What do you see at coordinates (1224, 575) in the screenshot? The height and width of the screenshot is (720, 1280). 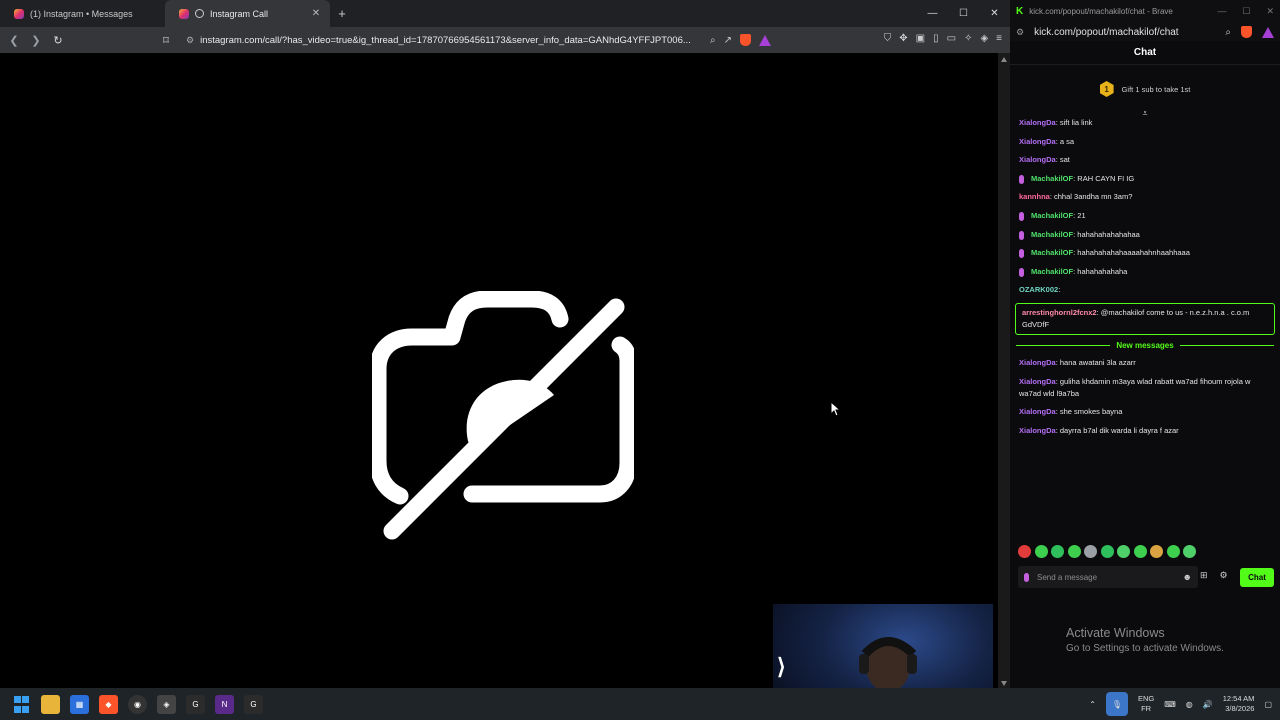 I see `settings-icon: ⚙` at bounding box center [1224, 575].